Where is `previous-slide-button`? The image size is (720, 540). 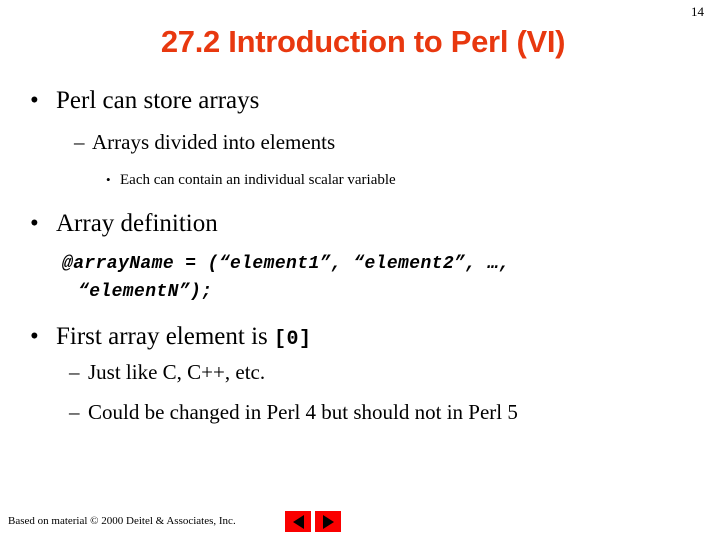 previous-slide-button is located at coordinates (298, 521).